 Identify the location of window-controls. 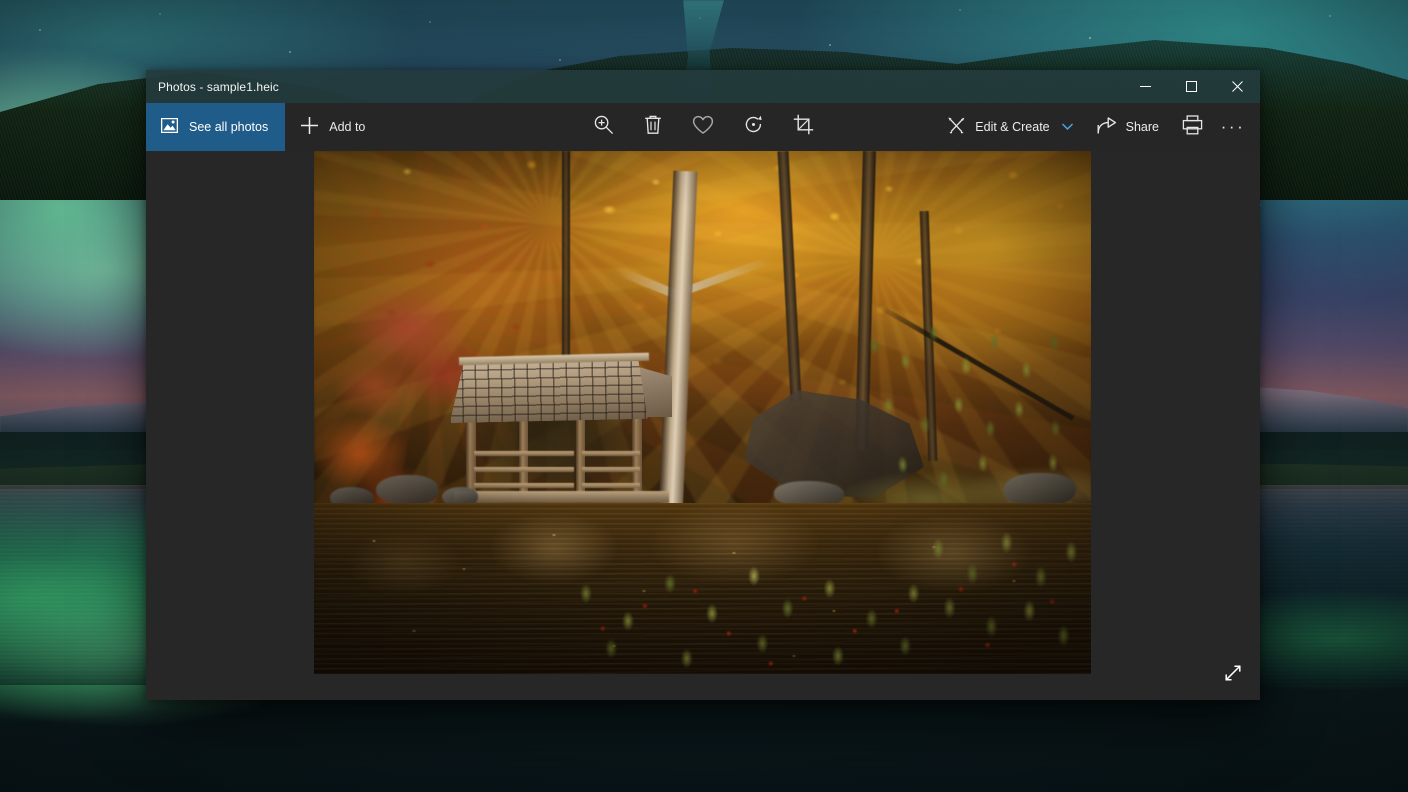
(1191, 86).